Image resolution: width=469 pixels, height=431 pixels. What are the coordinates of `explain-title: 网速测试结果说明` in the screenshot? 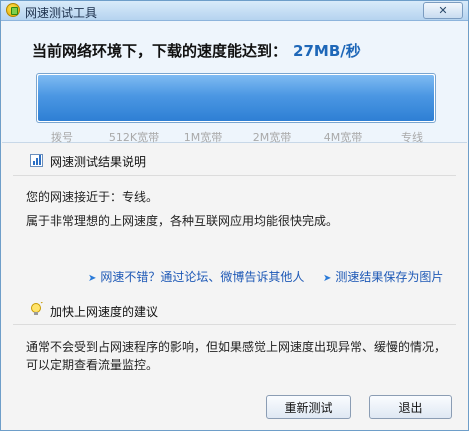 It's located at (98, 162).